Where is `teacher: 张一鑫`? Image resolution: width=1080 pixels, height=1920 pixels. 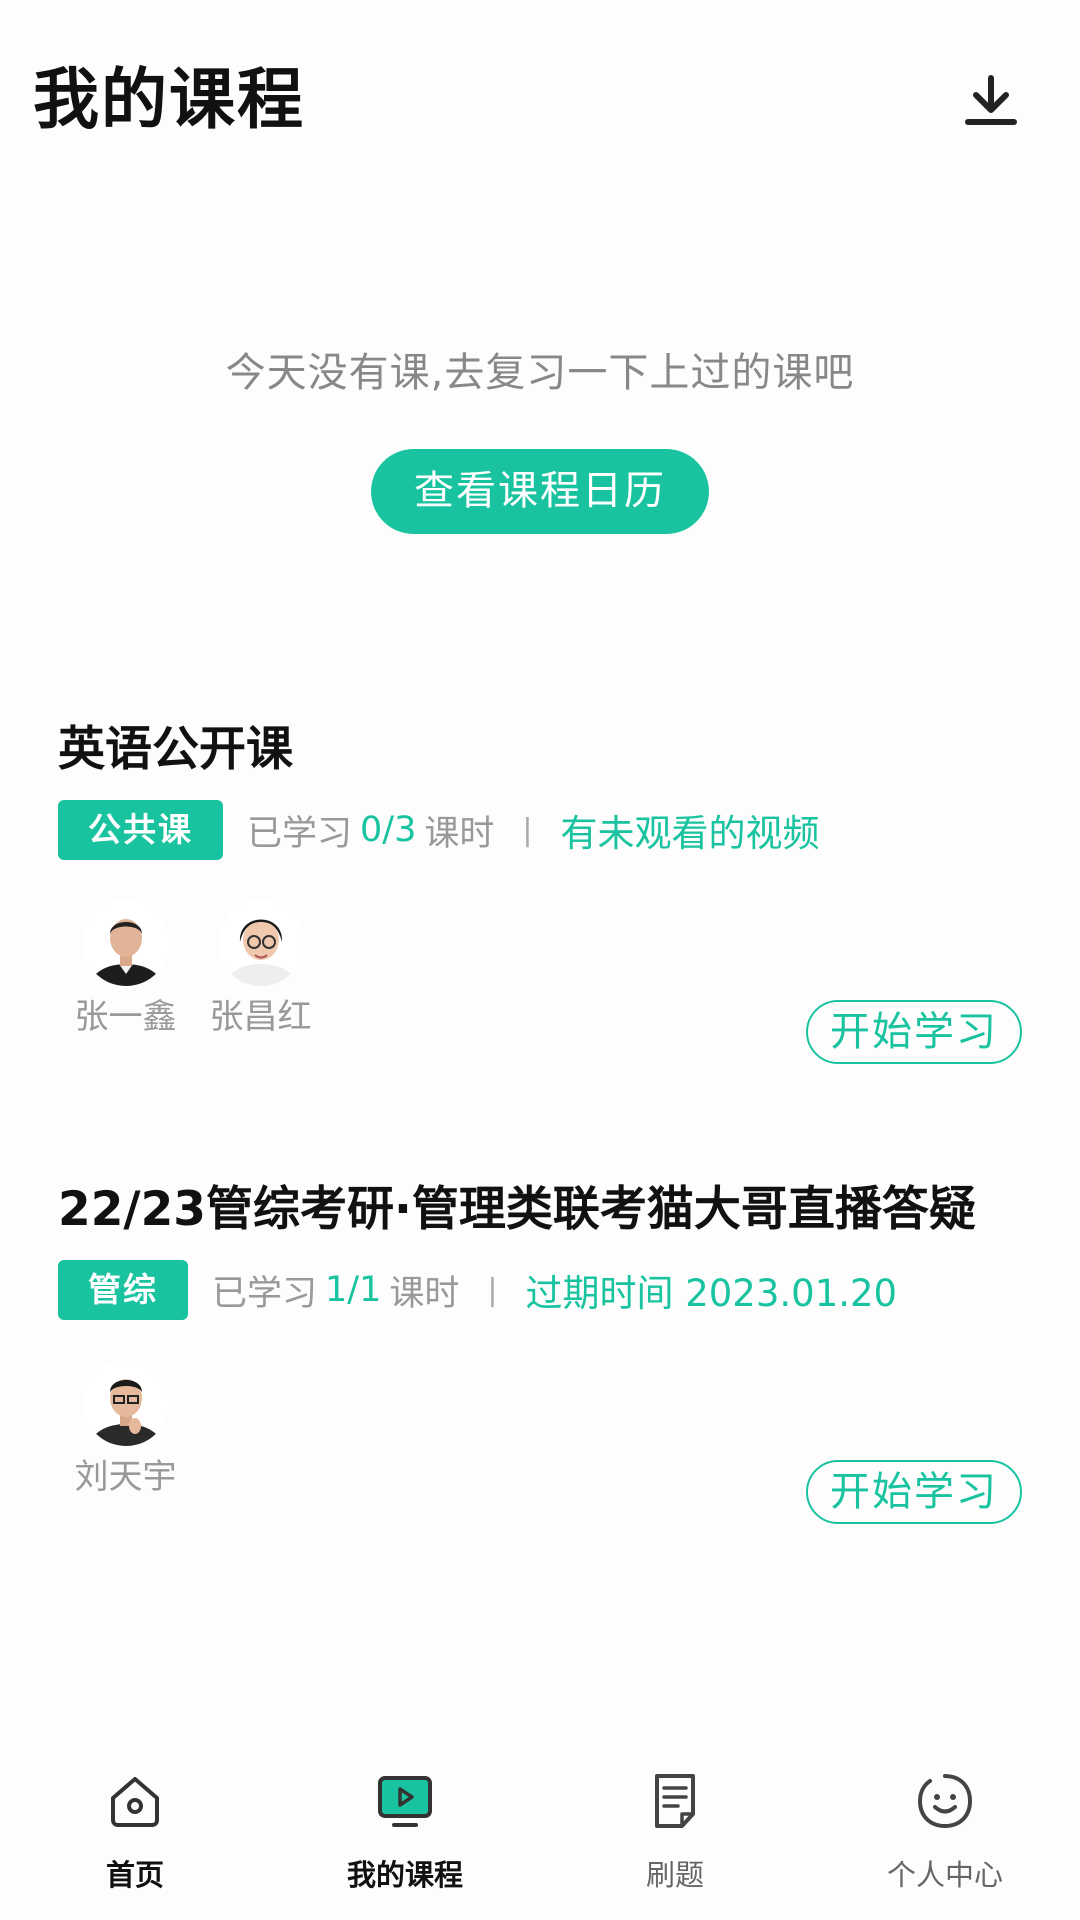 teacher: 张一鑫 is located at coordinates (125, 971).